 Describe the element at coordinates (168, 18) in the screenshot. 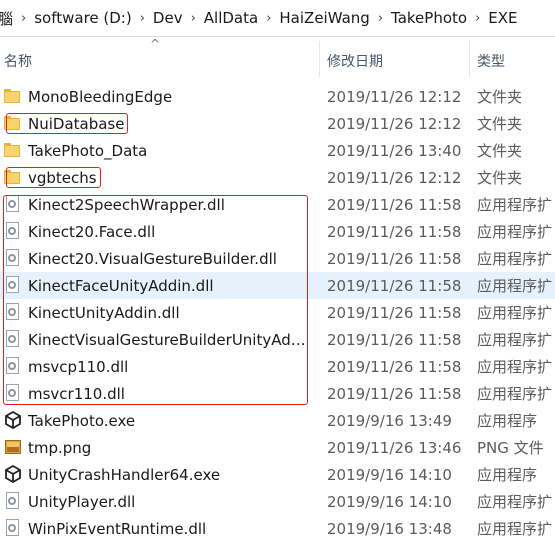

I see `breadcrumb-item-dev: Dev` at that location.